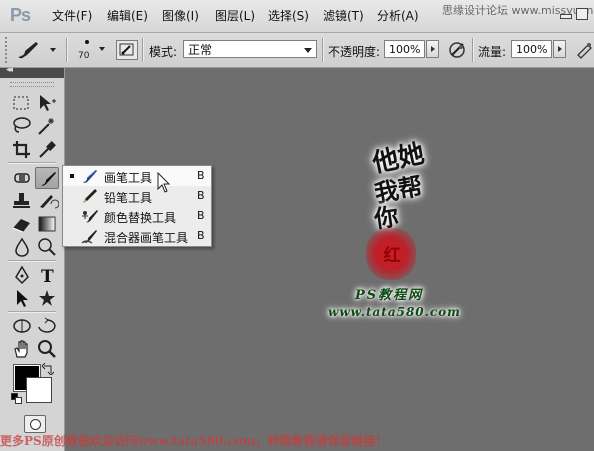 The width and height of the screenshot is (594, 451). I want to click on flyout-label: 画笔工具, so click(128, 178).